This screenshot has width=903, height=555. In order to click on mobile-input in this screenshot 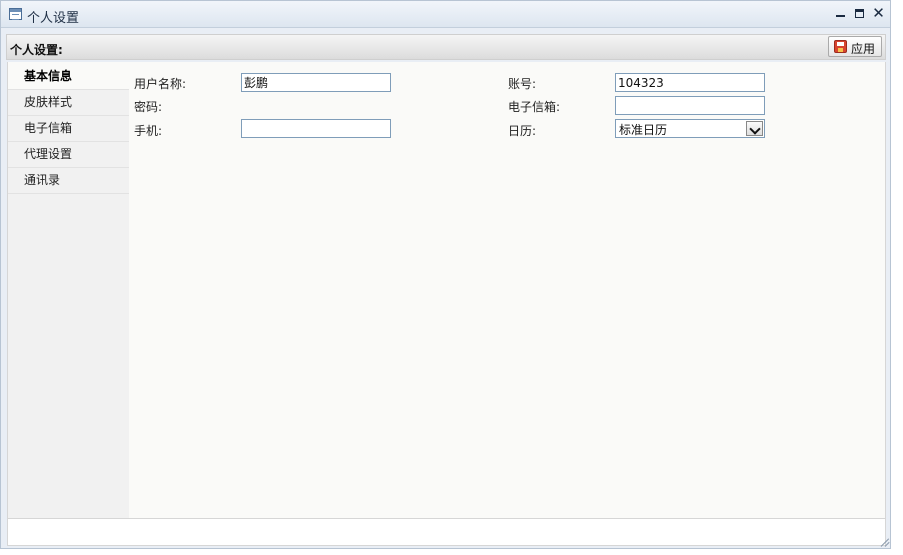, I will do `click(316, 128)`.